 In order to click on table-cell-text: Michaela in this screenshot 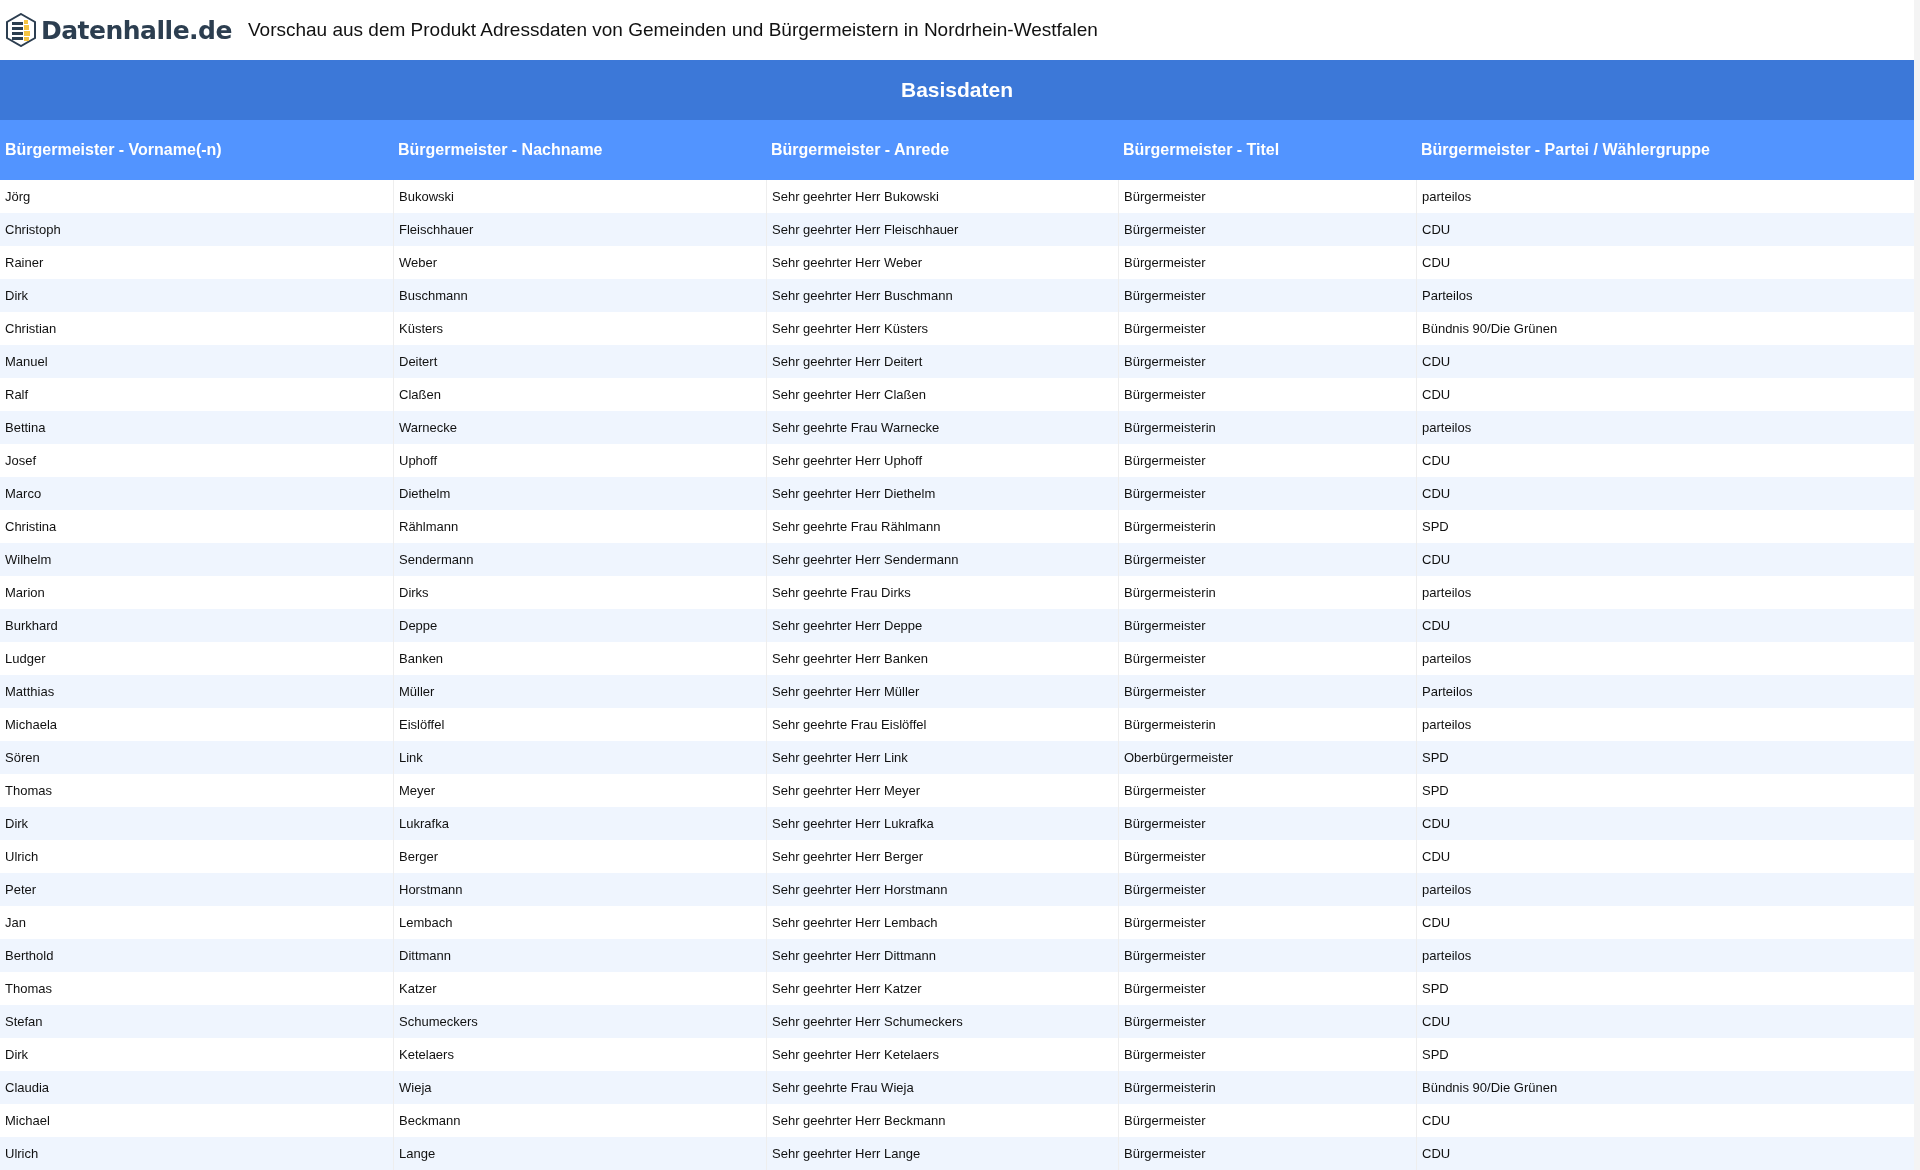, I will do `click(31, 725)`.